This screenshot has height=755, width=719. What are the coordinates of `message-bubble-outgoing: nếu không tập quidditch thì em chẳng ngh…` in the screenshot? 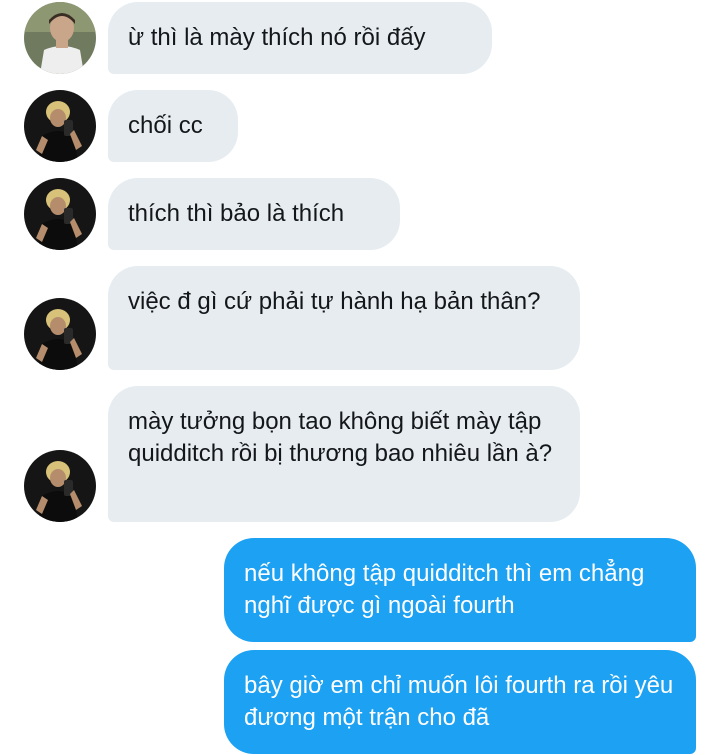 It's located at (460, 590).